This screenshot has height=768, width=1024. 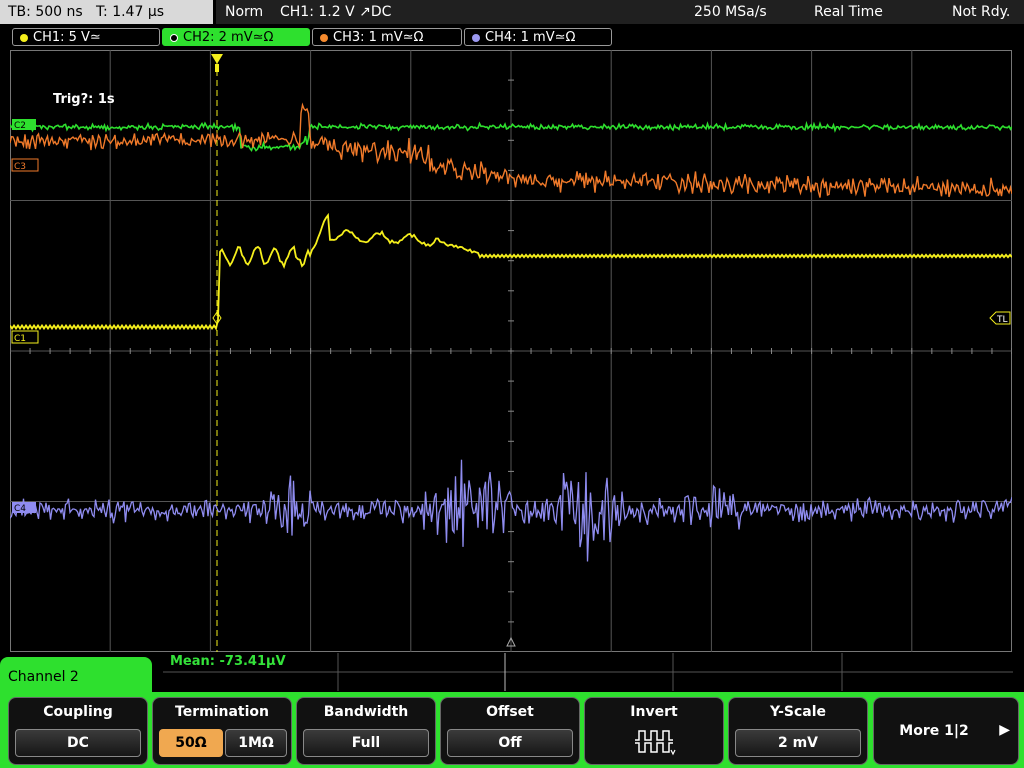 What do you see at coordinates (588, 672) in the screenshot?
I see `measurement-panel` at bounding box center [588, 672].